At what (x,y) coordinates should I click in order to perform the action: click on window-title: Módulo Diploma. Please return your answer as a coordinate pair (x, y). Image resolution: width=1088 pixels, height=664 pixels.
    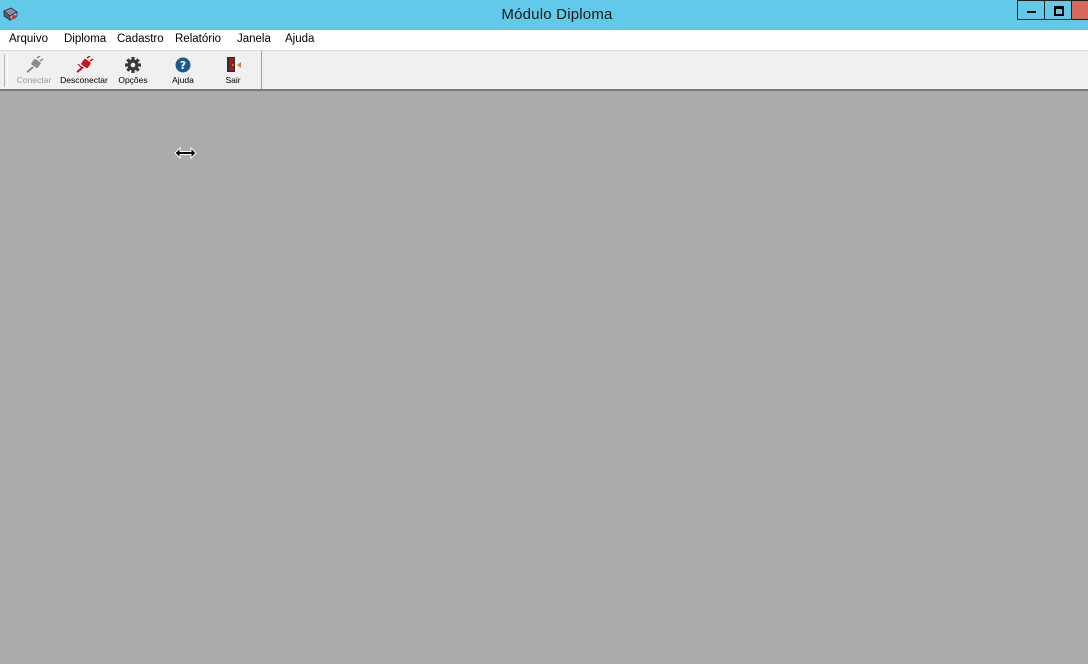
    Looking at the image, I should click on (557, 14).